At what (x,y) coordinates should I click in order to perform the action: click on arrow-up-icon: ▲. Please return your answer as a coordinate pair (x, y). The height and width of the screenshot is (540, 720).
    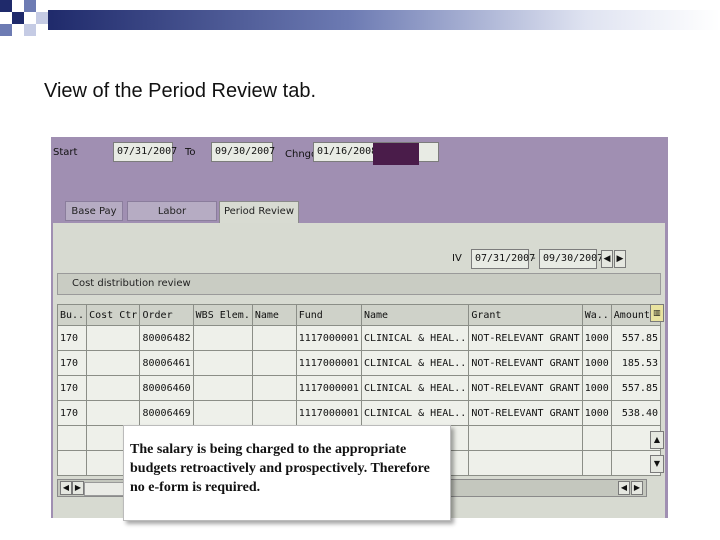
    Looking at the image, I should click on (657, 439).